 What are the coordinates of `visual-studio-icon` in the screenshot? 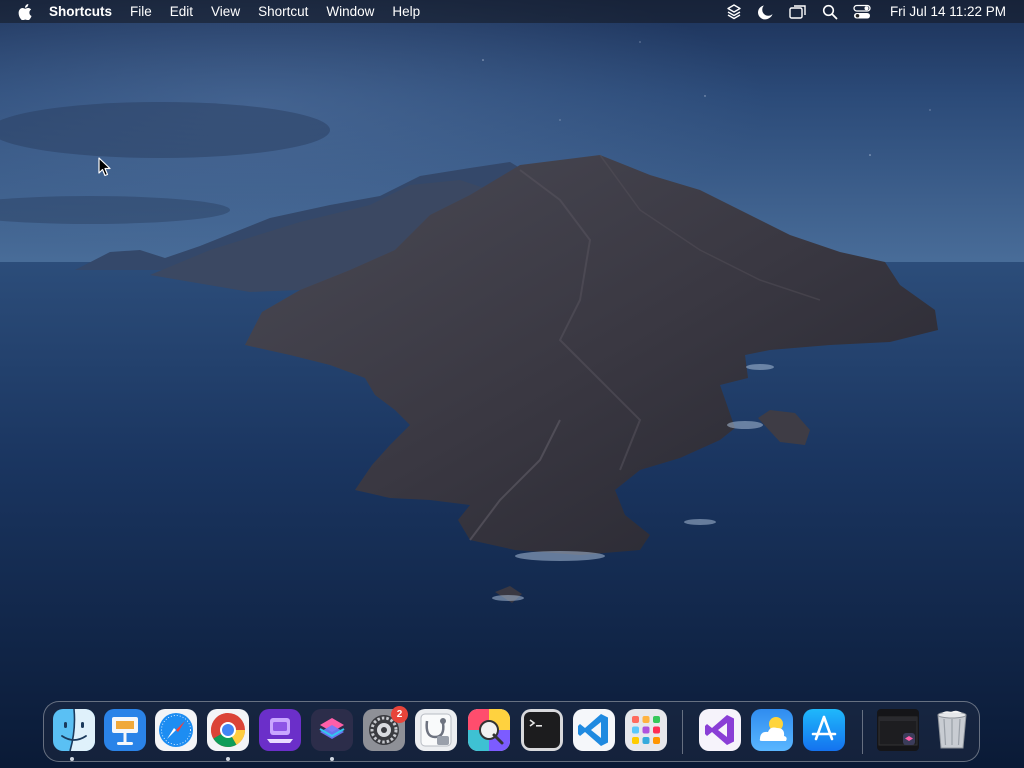 It's located at (720, 730).